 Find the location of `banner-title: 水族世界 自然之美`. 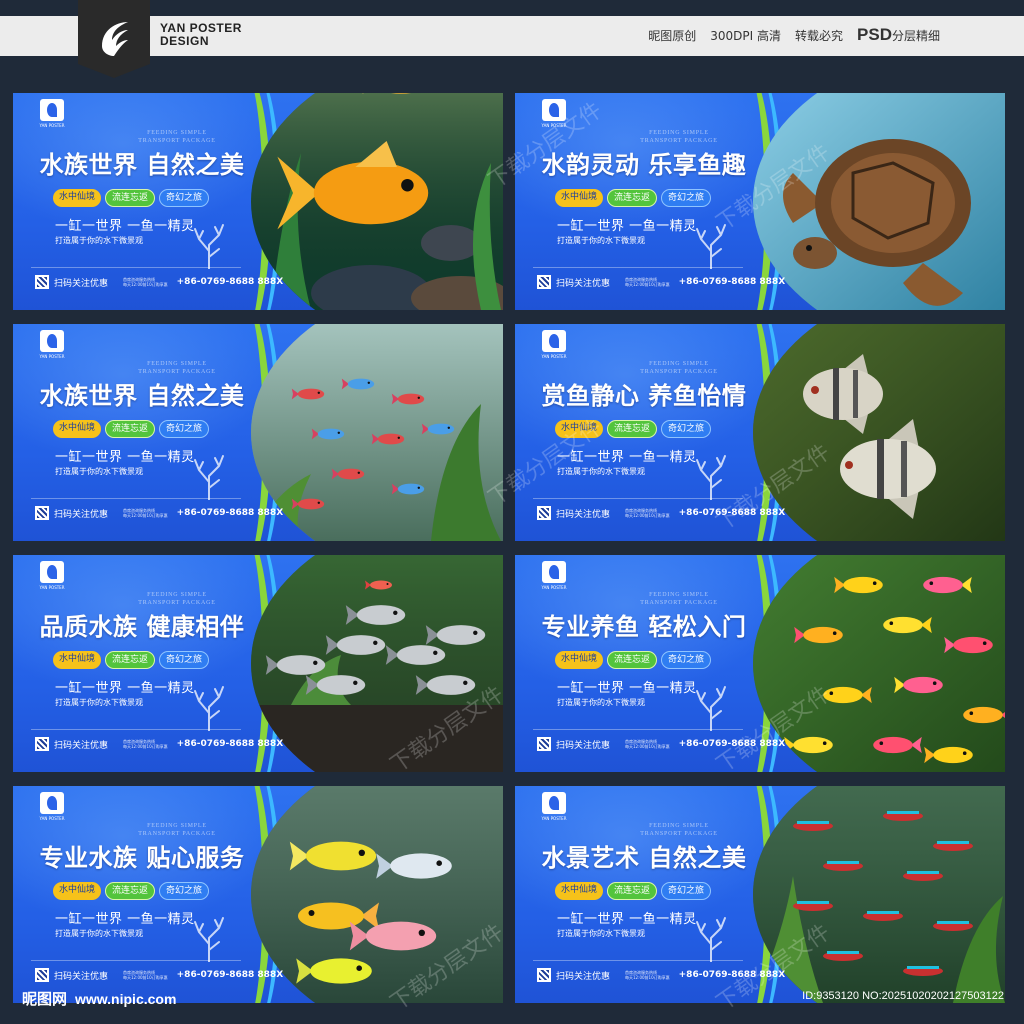

banner-title: 水族世界 自然之美 is located at coordinates (142, 396).